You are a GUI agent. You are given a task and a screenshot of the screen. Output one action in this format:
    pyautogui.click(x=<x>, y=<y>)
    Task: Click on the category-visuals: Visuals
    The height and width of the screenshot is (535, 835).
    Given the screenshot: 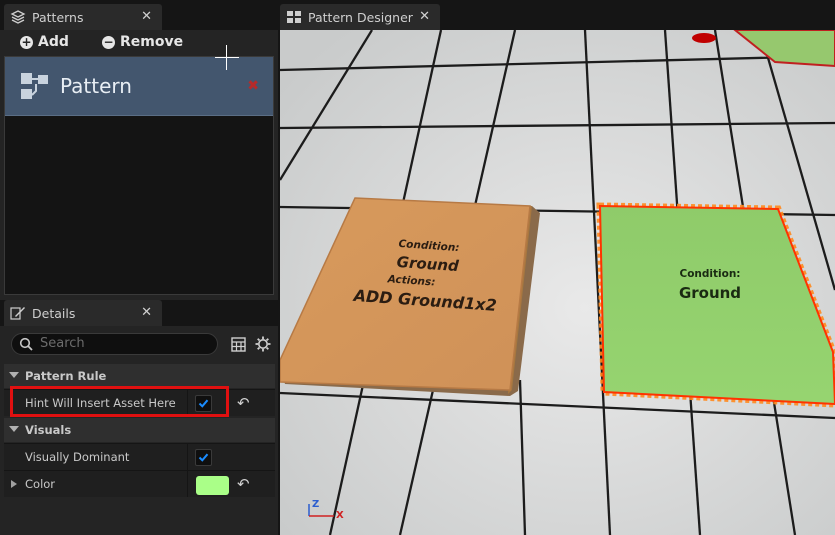 What is the action you would take?
    pyautogui.click(x=139, y=430)
    